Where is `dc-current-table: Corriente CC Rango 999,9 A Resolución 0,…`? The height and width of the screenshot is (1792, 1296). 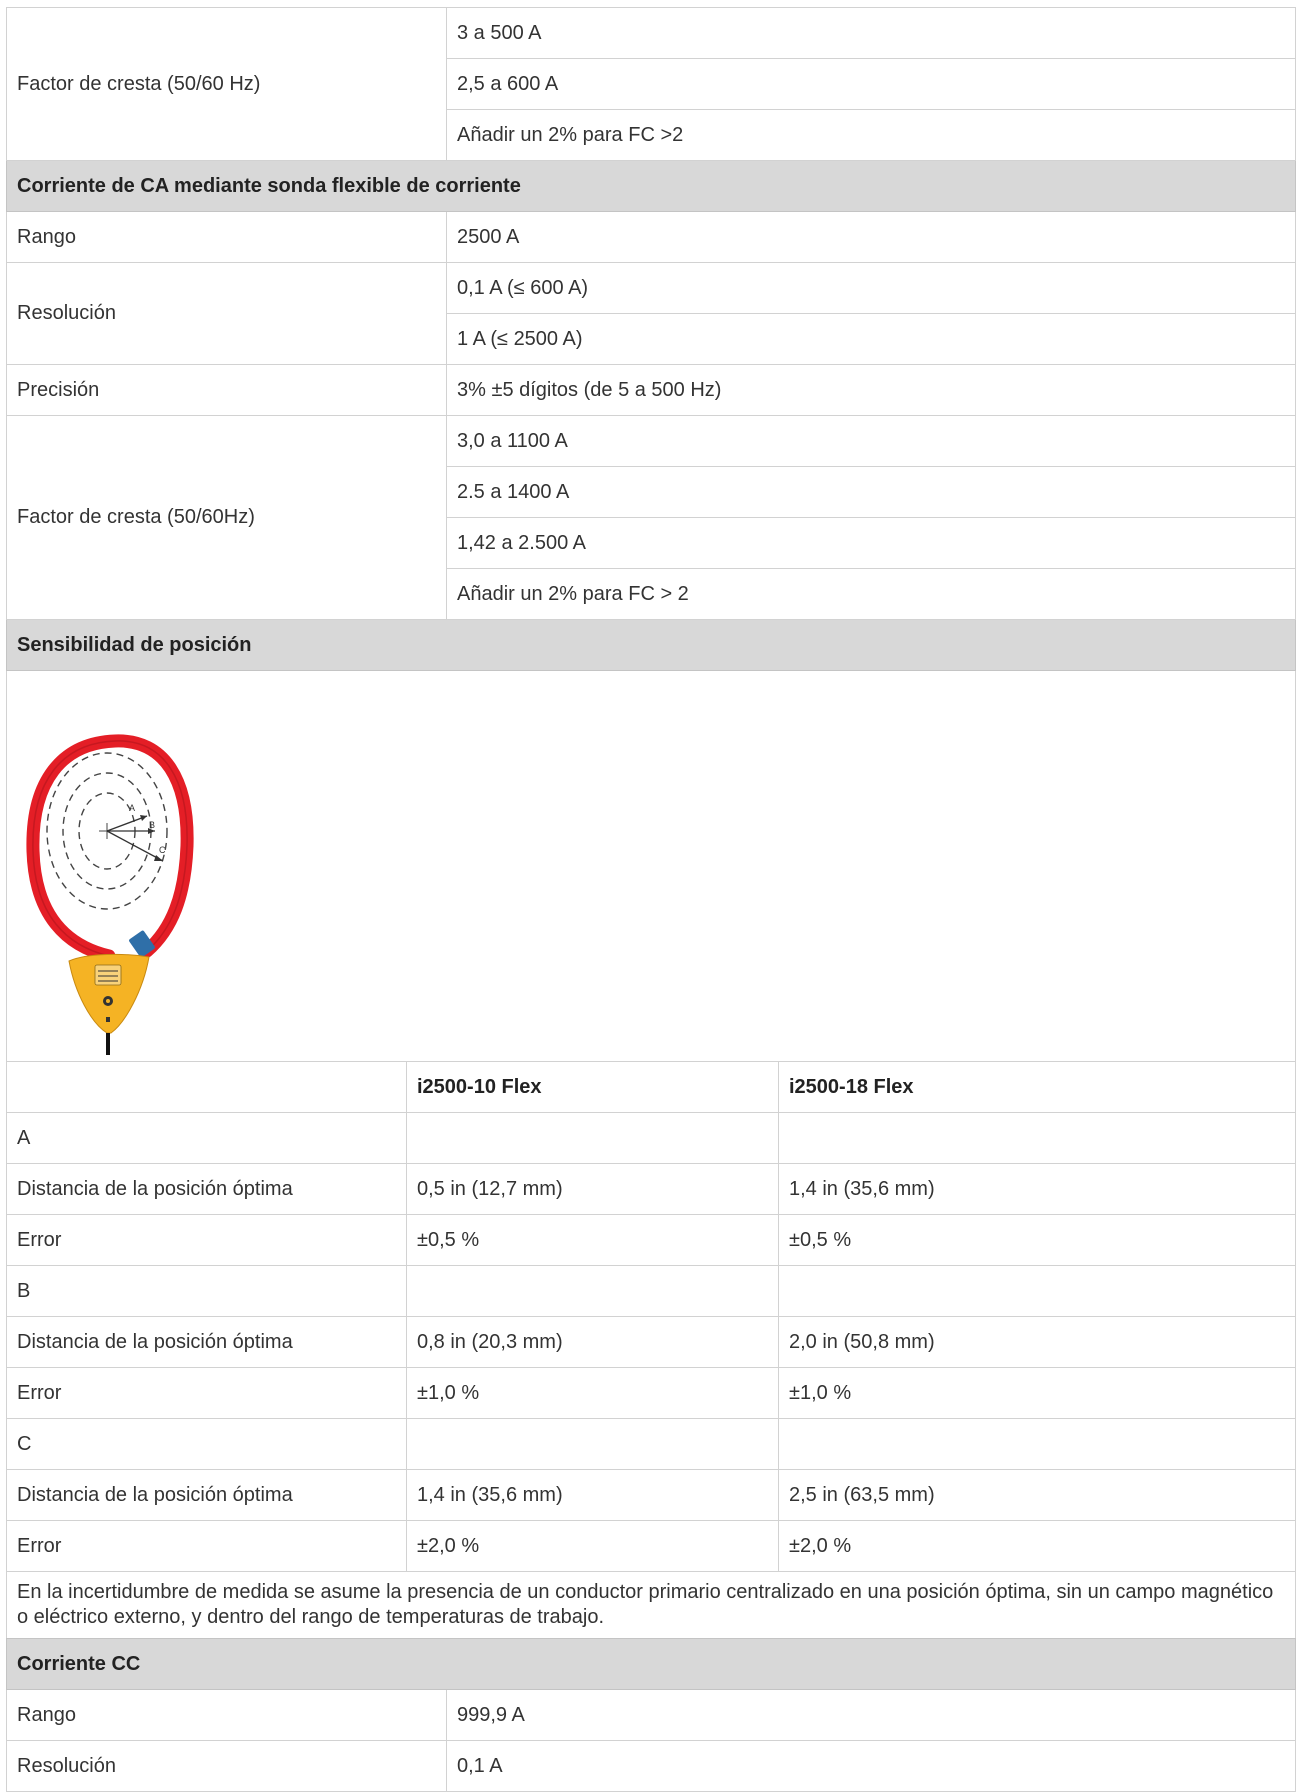
dc-current-table: Corriente CC Rango 999,9 A Resolución 0,… is located at coordinates (651, 1715).